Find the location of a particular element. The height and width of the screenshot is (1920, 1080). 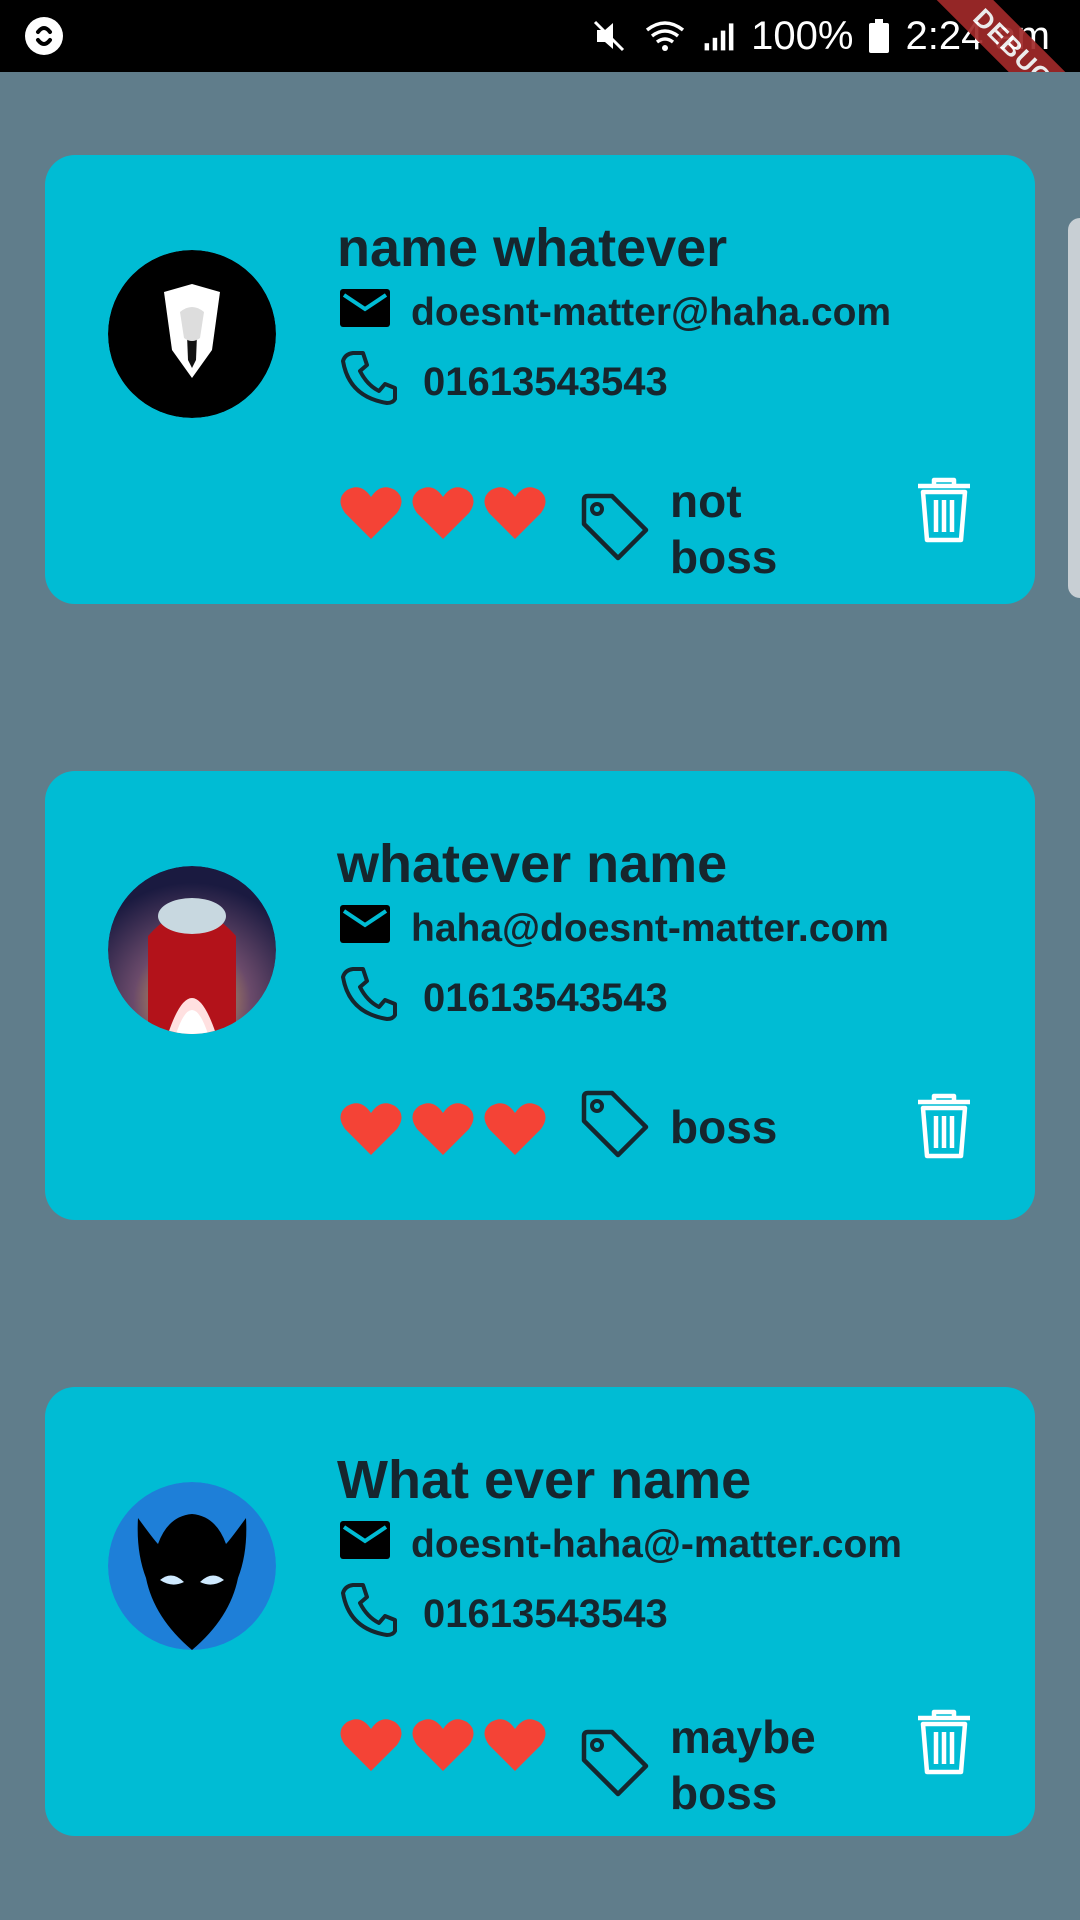

horned-shadow-avatar is located at coordinates (192, 1566).